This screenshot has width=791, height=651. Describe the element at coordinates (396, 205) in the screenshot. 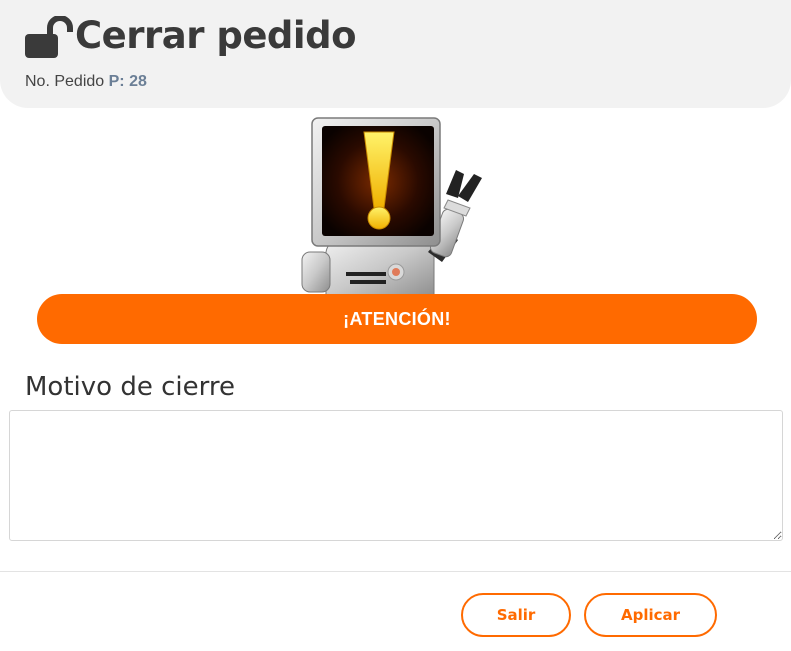

I see `warning-robot-illustration` at that location.